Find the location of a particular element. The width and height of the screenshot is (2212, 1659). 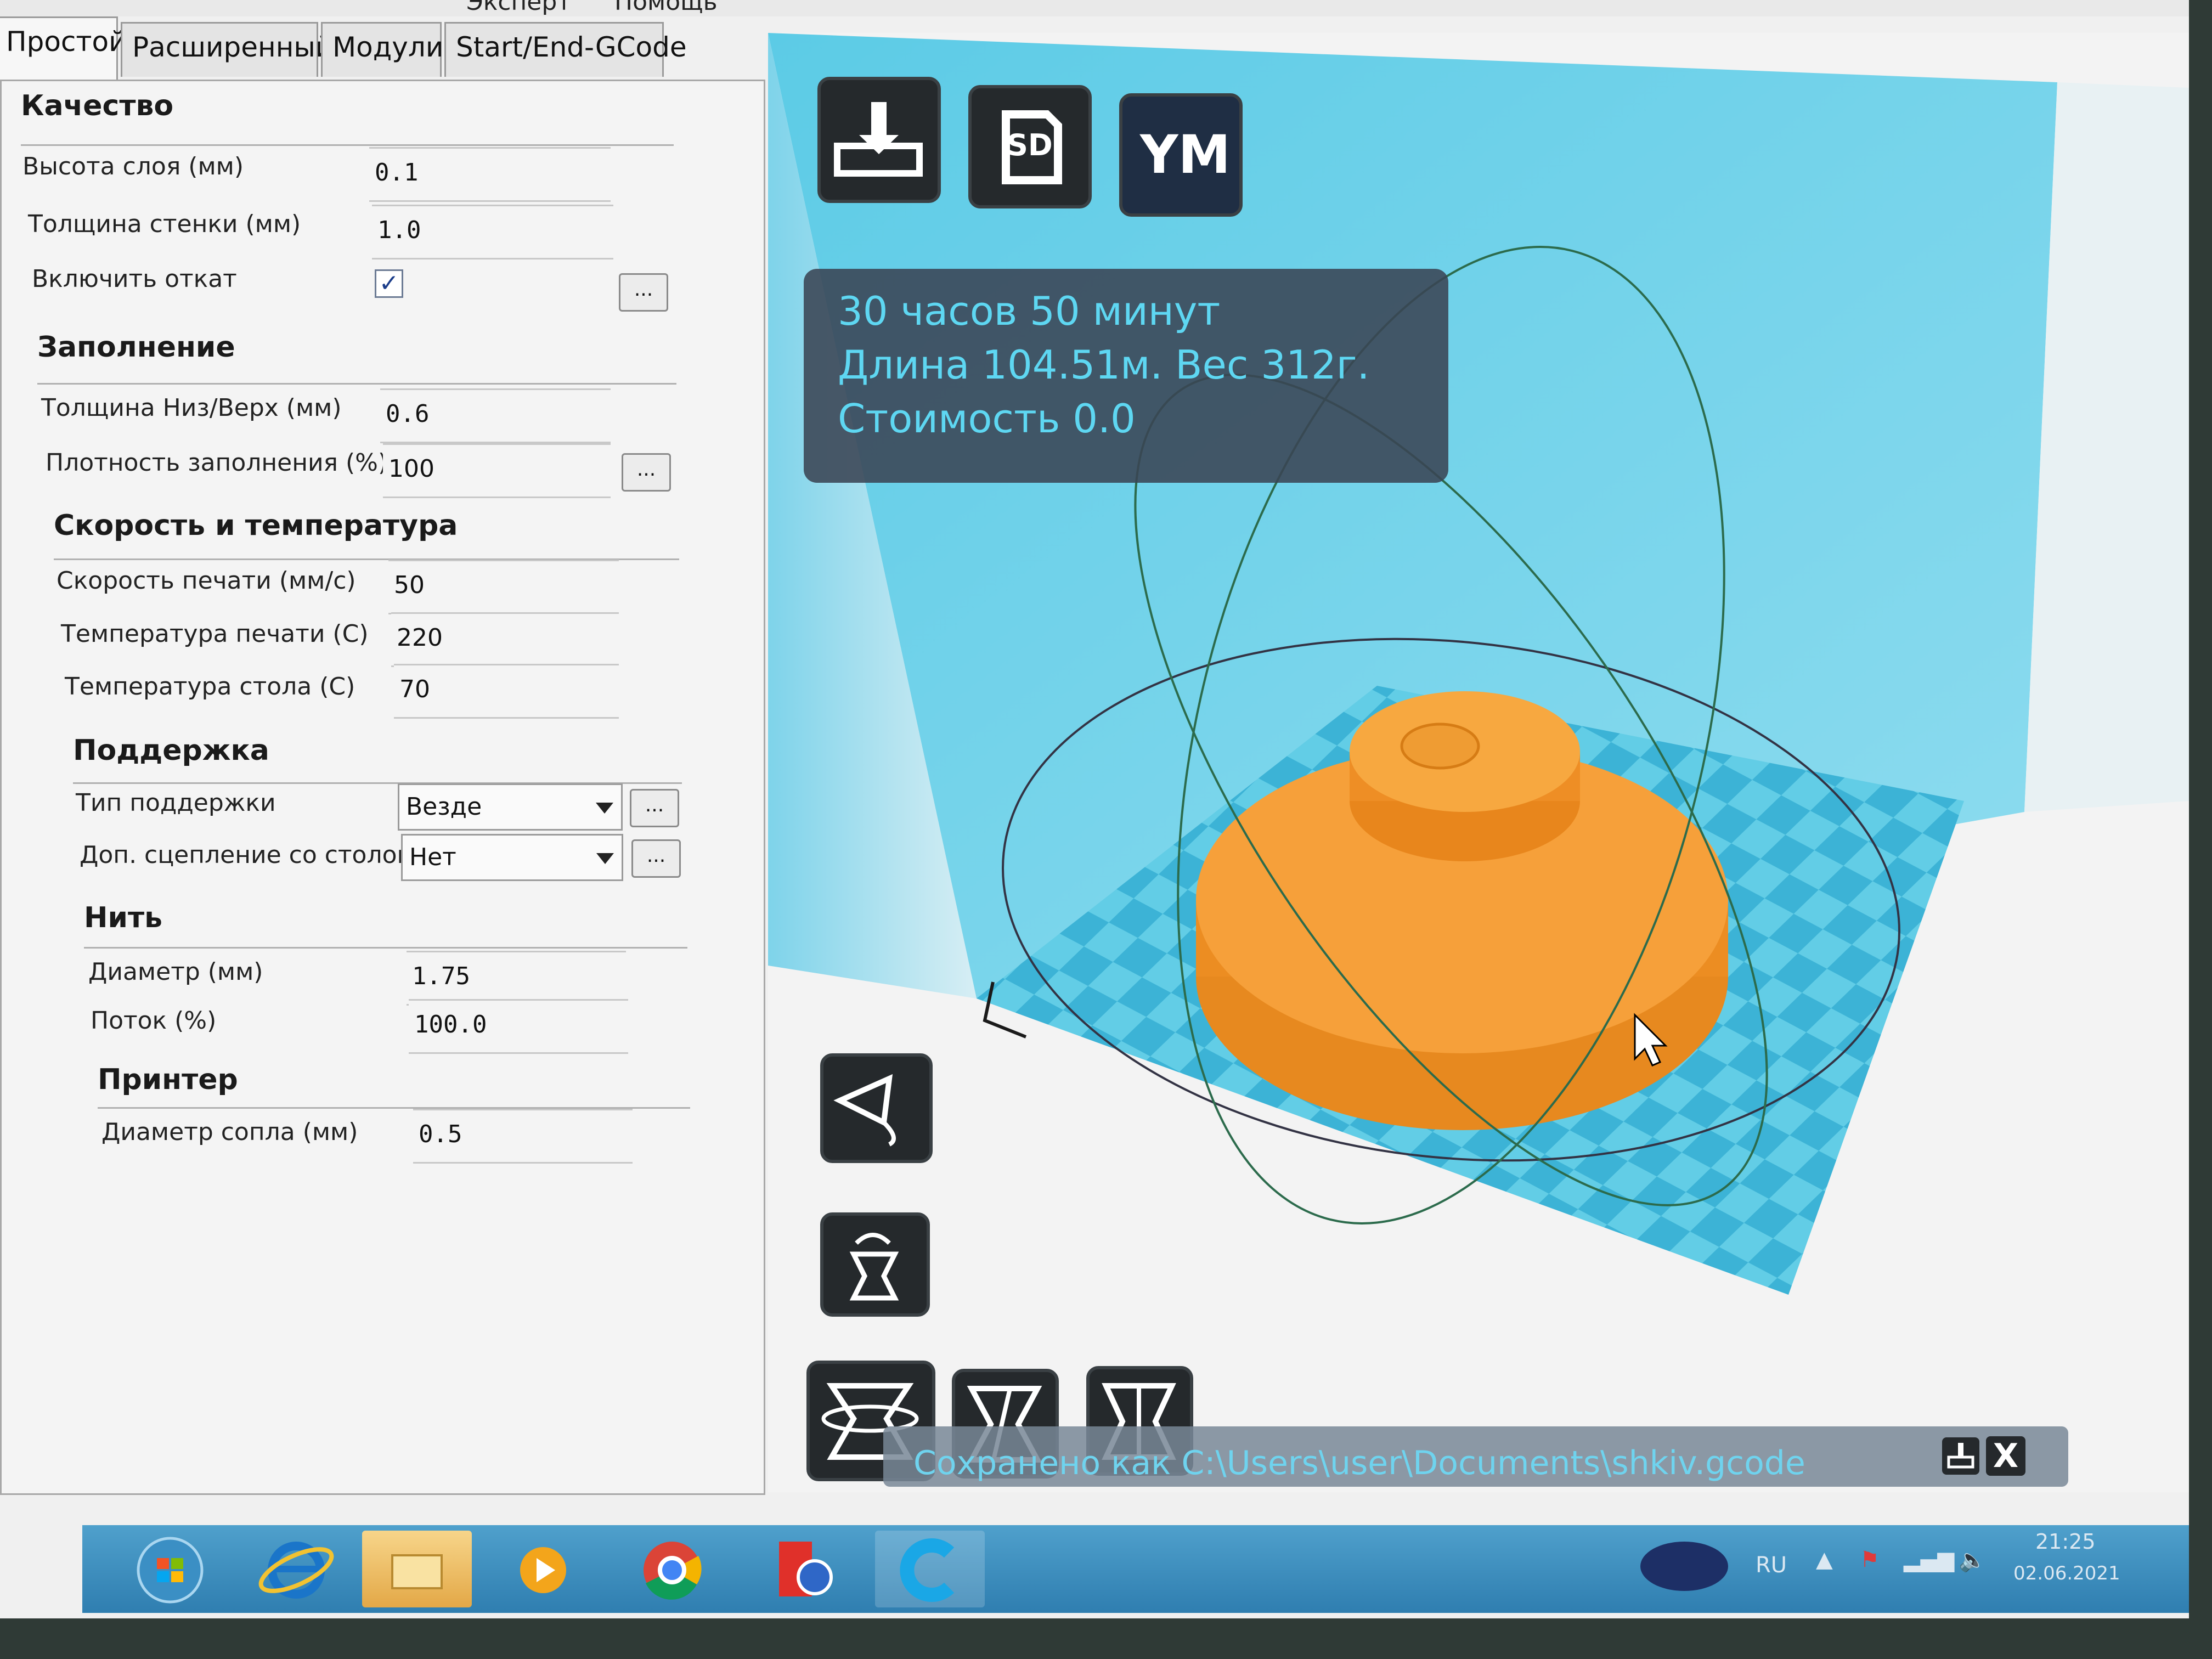

adhesion-label: Доп. сцепление со столом is located at coordinates (247, 855).